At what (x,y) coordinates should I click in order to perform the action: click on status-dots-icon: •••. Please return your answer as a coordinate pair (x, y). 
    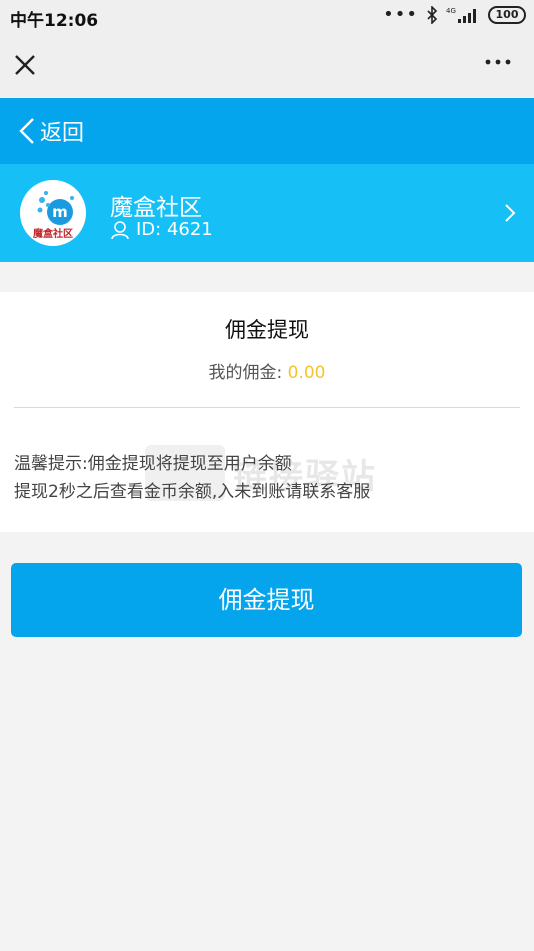
    Looking at the image, I should click on (400, 14).